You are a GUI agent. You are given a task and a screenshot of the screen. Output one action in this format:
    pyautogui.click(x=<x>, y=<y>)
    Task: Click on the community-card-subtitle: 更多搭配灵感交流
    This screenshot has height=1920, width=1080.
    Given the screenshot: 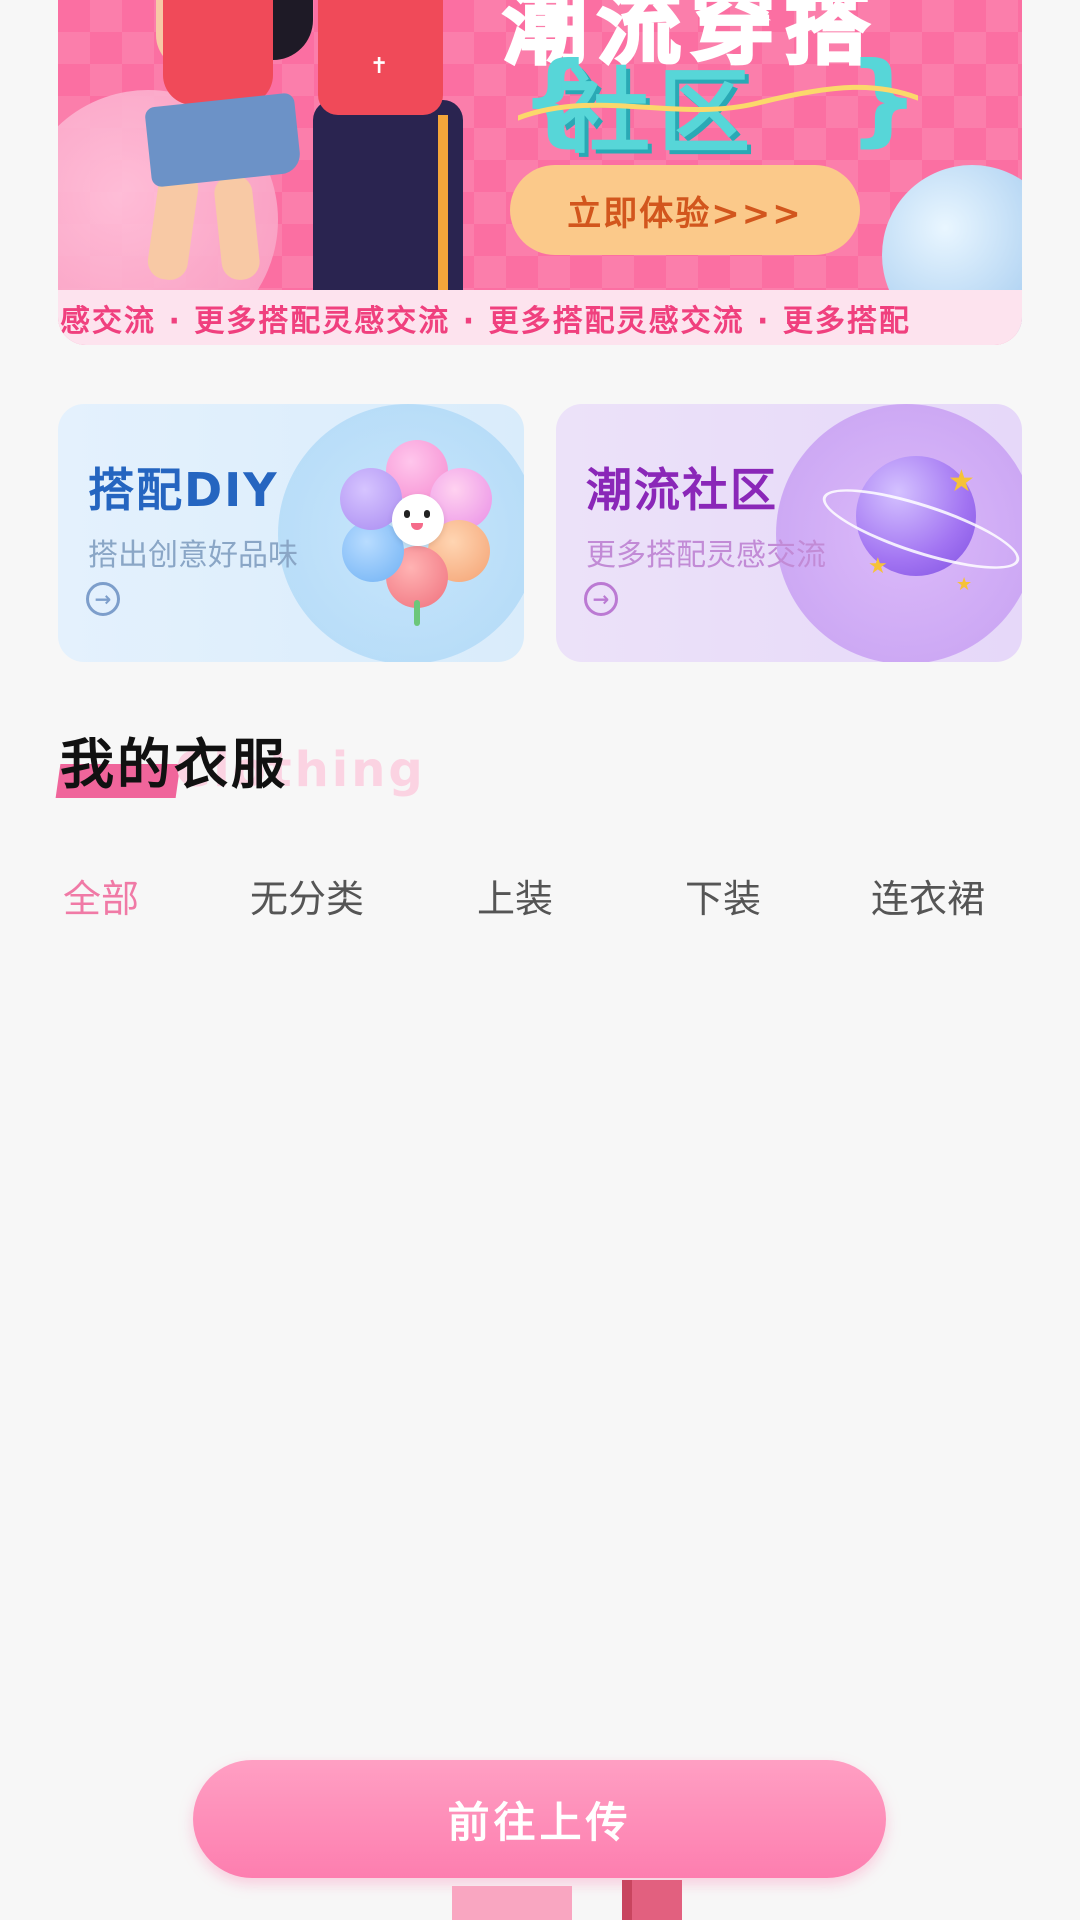 What is the action you would take?
    pyautogui.click(x=706, y=555)
    